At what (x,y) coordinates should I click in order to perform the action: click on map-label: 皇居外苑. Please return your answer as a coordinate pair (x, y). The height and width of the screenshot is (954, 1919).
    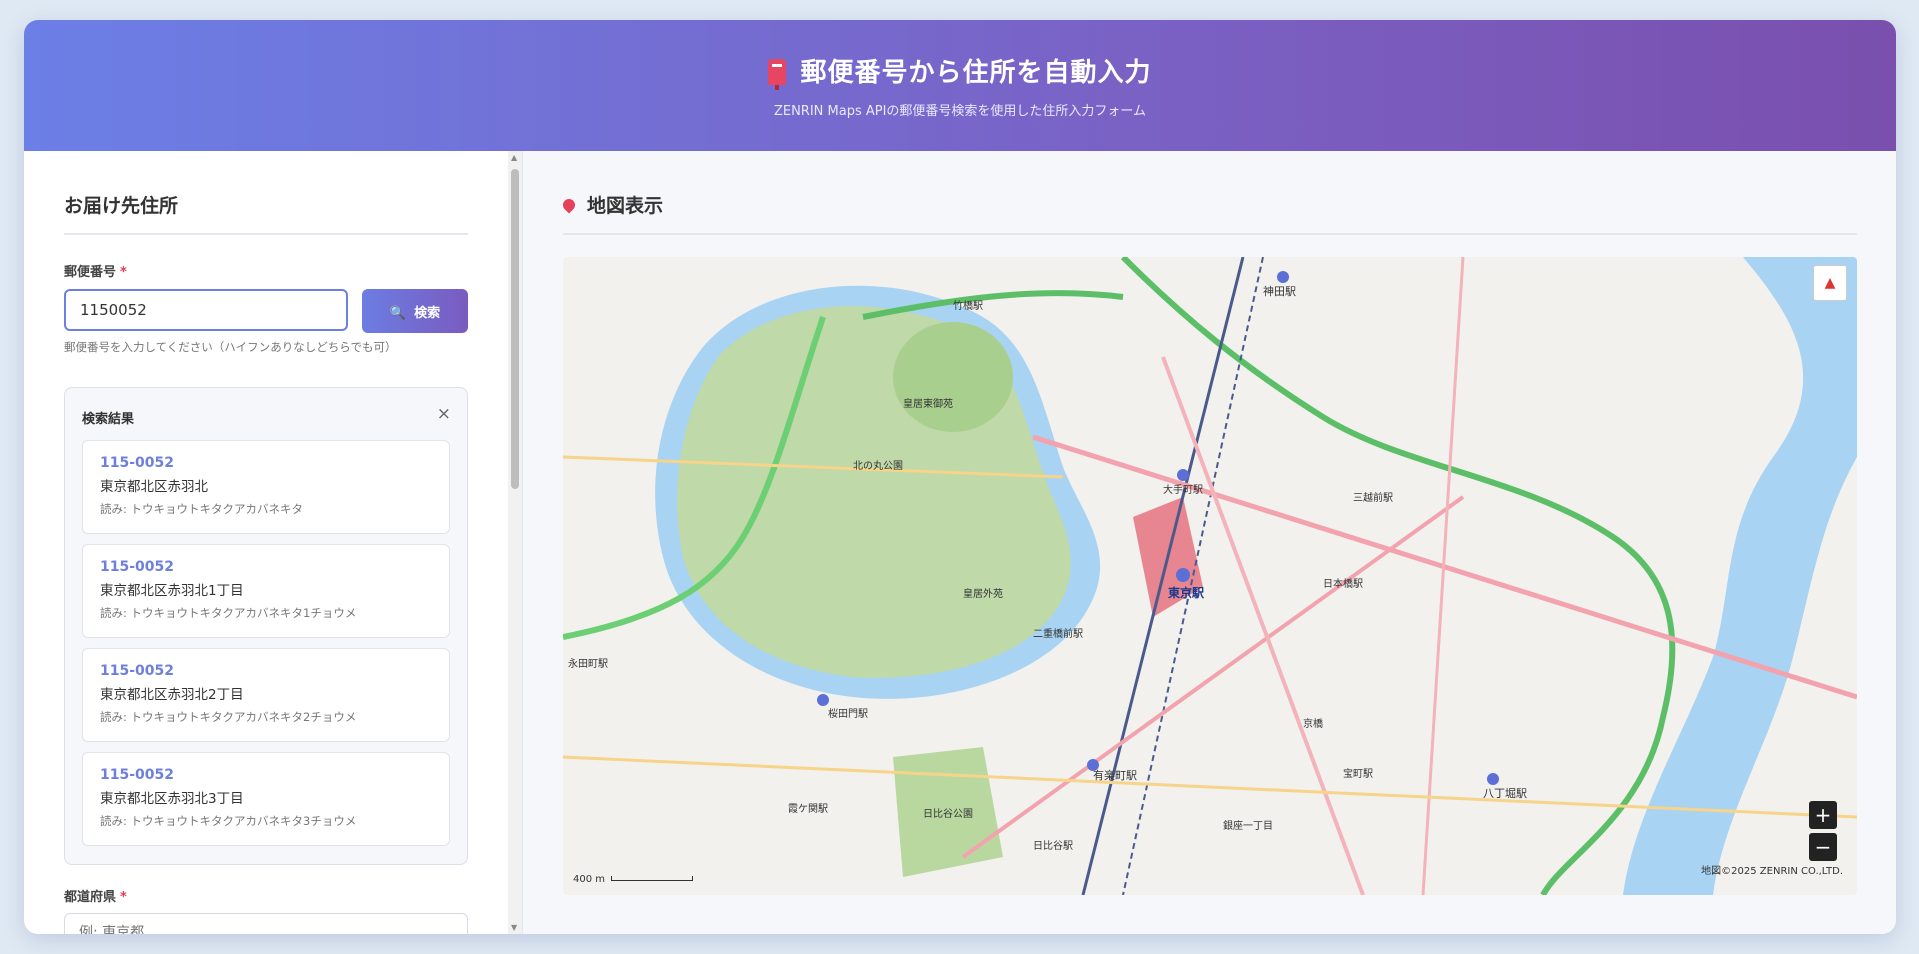
    Looking at the image, I should click on (983, 593).